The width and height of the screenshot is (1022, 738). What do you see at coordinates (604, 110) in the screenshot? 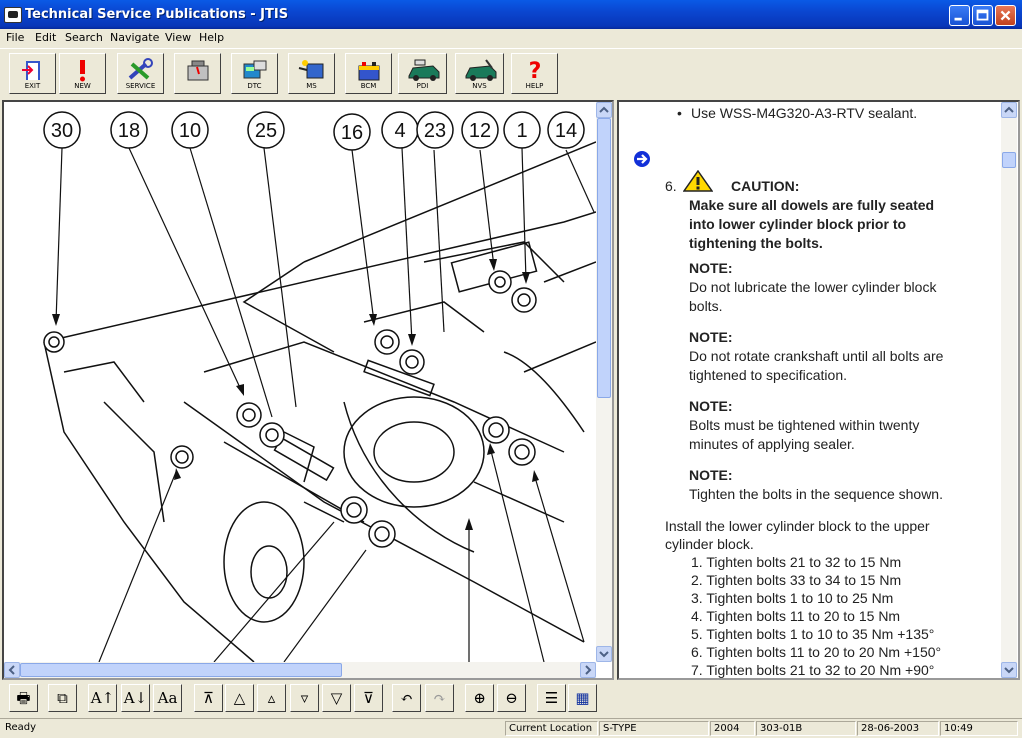
I see `scroll-up-arrow-icon` at bounding box center [604, 110].